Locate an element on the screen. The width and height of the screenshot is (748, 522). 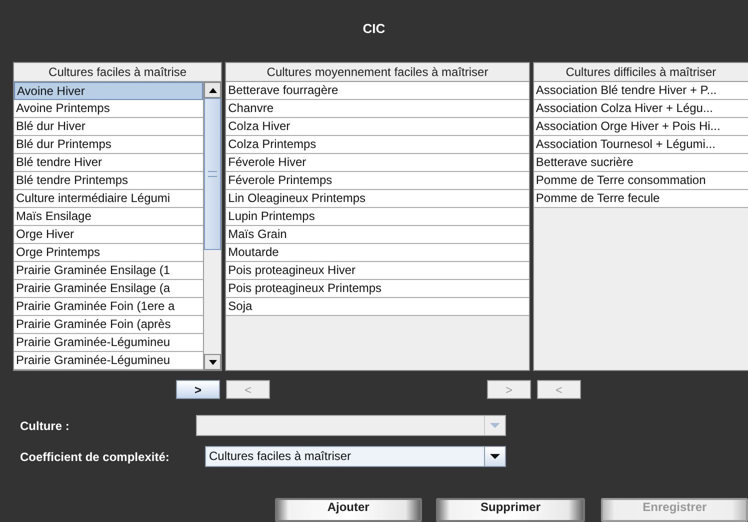
list-item: Lupin Printemps is located at coordinates (377, 217).